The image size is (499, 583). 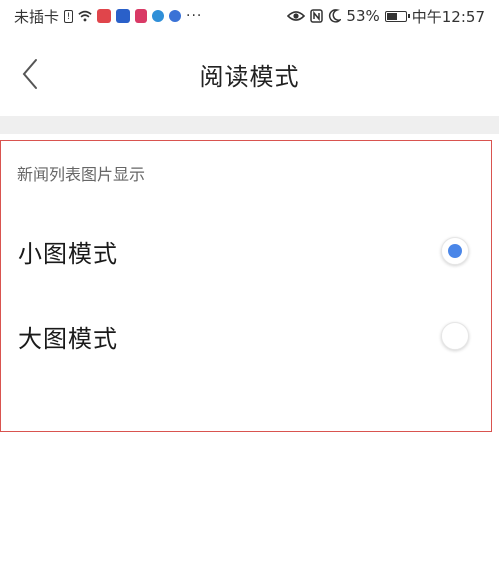 I want to click on status-left: 未插卡 ! ···, so click(x=108, y=16).